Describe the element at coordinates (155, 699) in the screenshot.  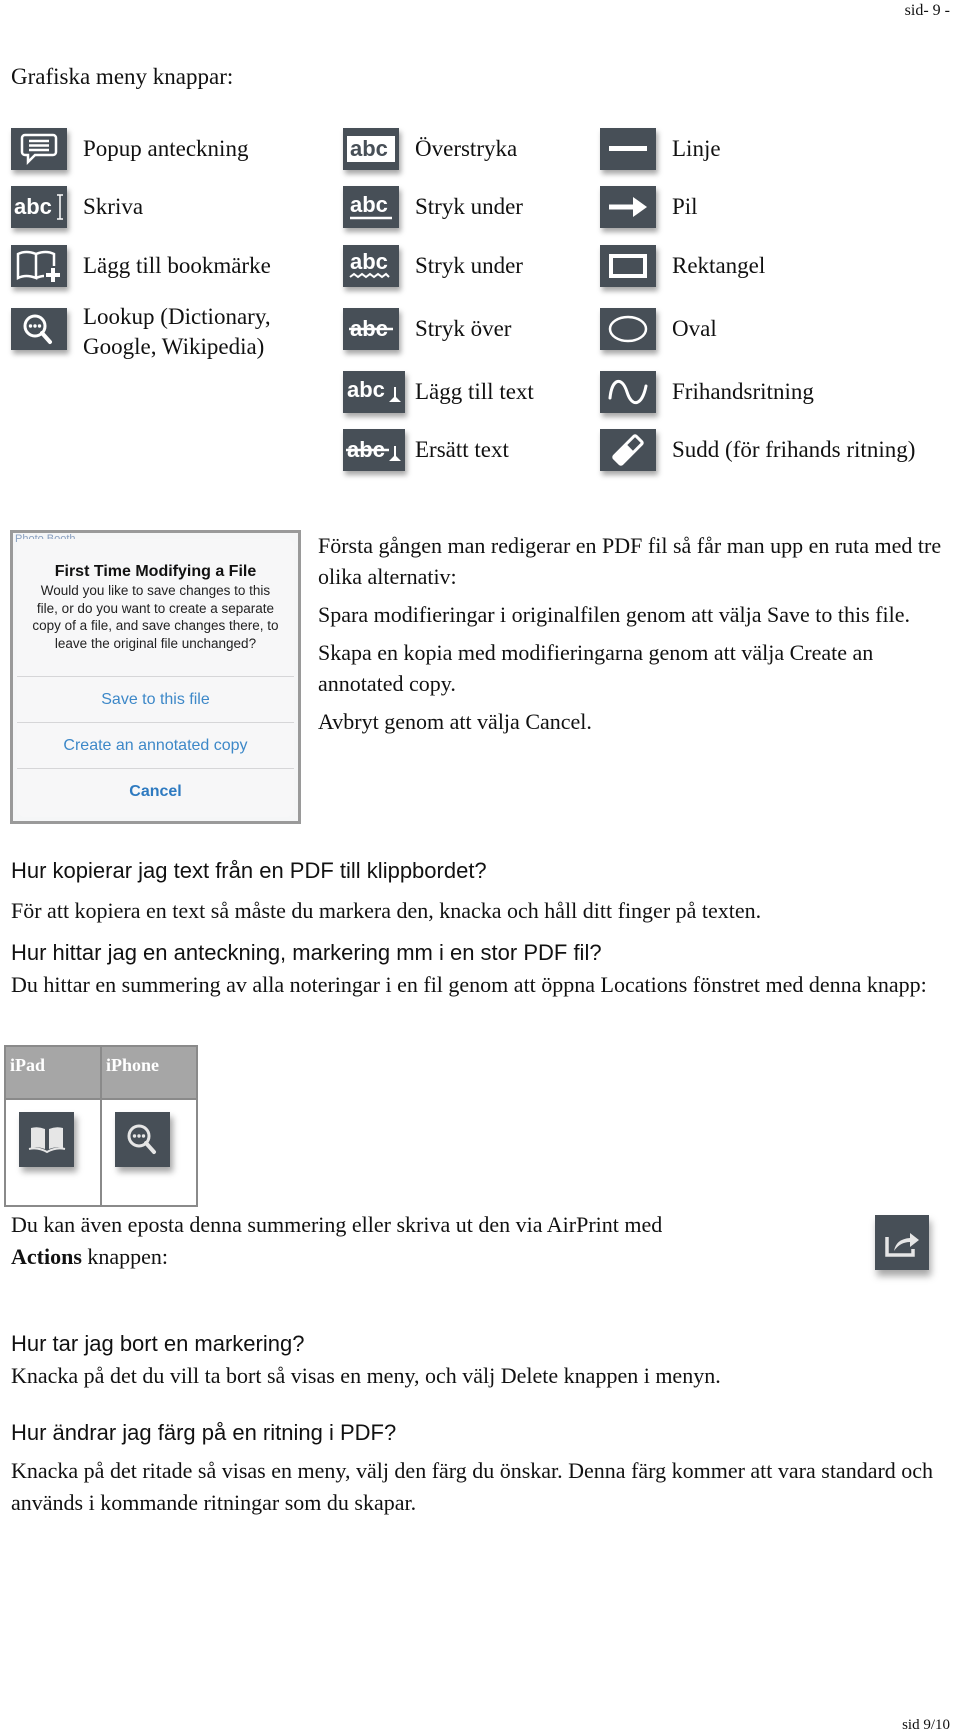
I see `save-to-this-file-button: Save to this file` at that location.